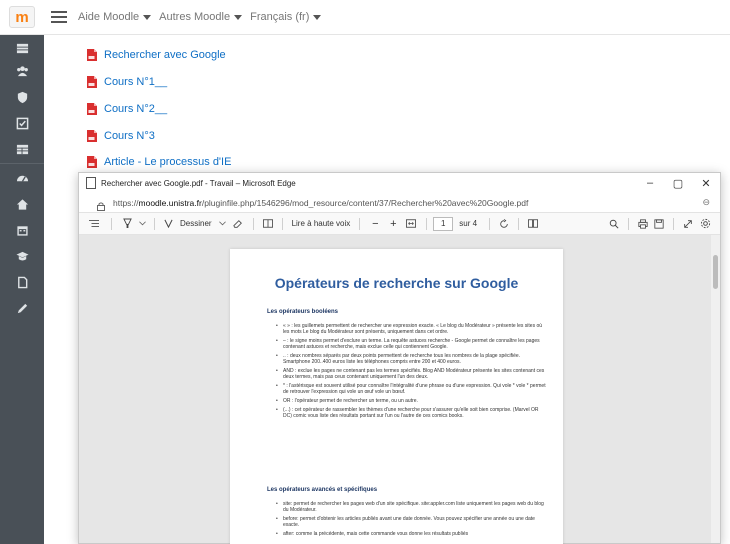  I want to click on zoom-out-button: −, so click(375, 223).